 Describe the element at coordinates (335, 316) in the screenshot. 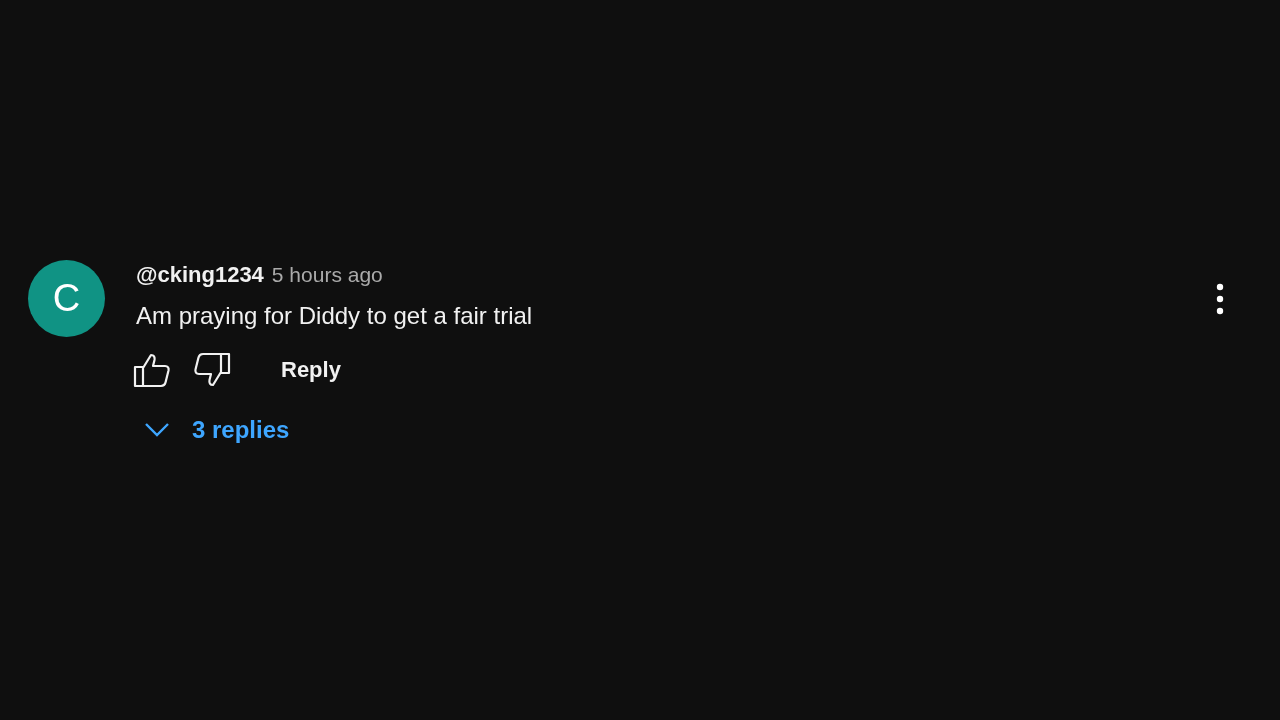

I see `comment-text: Am praying for Diddy to get a fair trial` at that location.